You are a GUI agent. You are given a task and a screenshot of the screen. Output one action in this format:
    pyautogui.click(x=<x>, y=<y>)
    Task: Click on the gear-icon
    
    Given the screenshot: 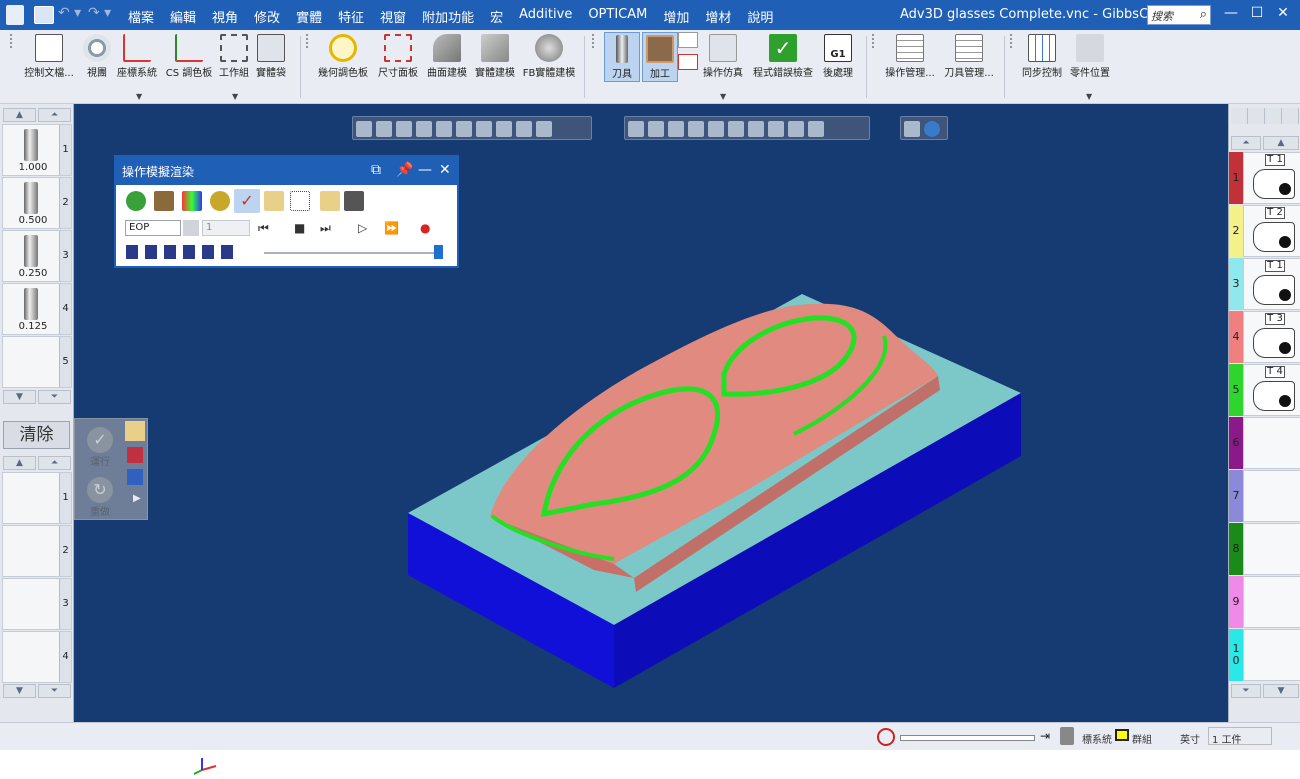 What is the action you would take?
    pyautogui.click(x=220, y=201)
    